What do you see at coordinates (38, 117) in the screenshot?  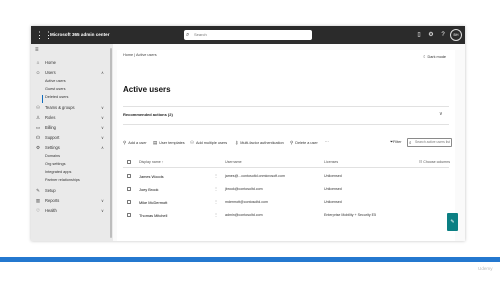 I see `roles-icon: ♙` at bounding box center [38, 117].